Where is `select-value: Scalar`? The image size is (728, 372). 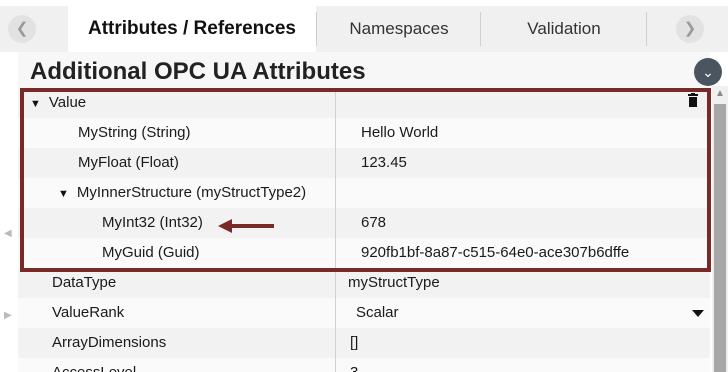
select-value: Scalar is located at coordinates (377, 312).